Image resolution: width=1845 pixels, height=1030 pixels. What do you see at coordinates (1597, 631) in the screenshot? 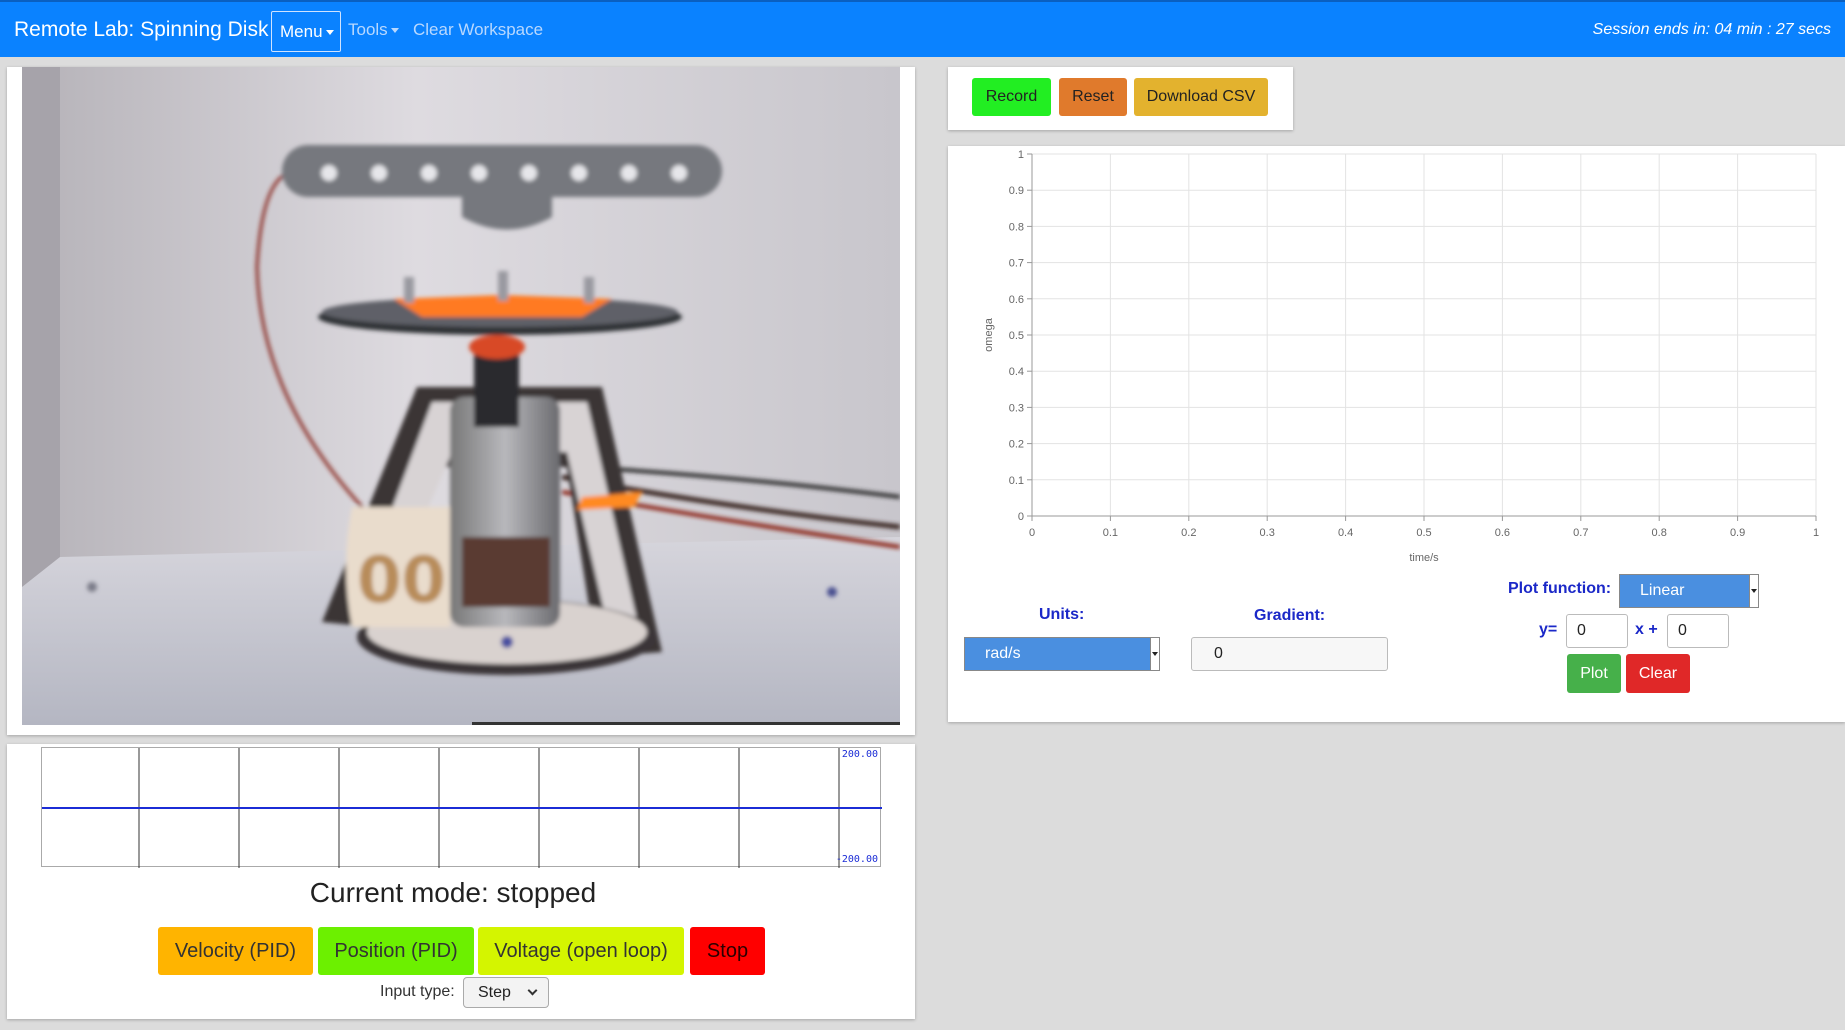
I see `y-intercept-field: 0` at bounding box center [1597, 631].